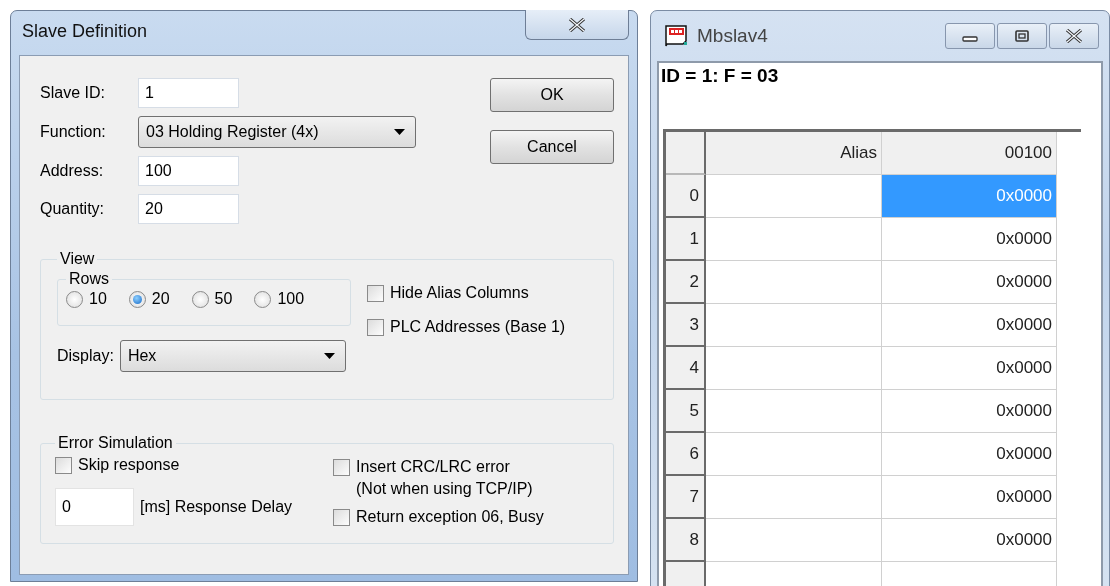 The width and height of the screenshot is (1110, 586). What do you see at coordinates (98, 299) in the screenshot?
I see `radio-label: 10` at bounding box center [98, 299].